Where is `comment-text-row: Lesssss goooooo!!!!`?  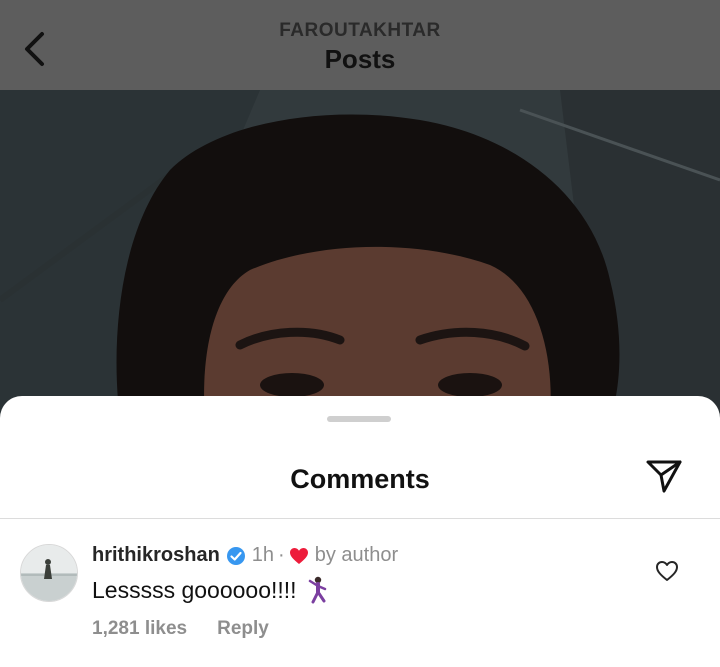
comment-text-row: Lesssss goooooo!!!! is located at coordinates (210, 590).